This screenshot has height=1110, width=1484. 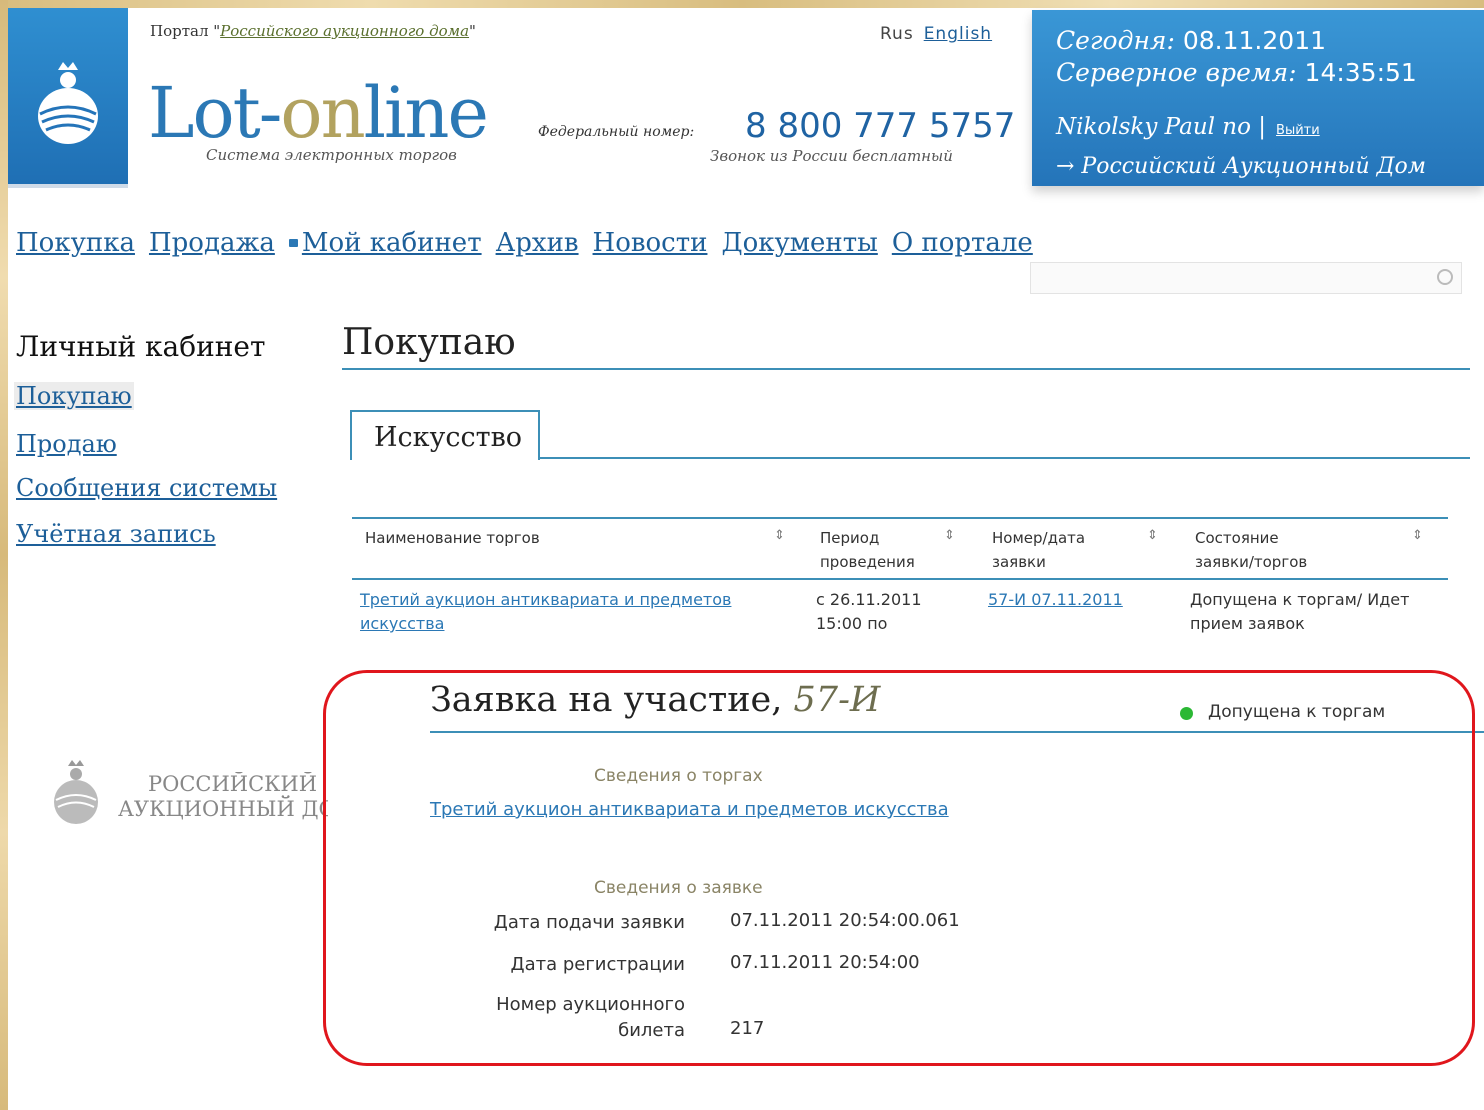 What do you see at coordinates (906, 369) in the screenshot?
I see `title-divider` at bounding box center [906, 369].